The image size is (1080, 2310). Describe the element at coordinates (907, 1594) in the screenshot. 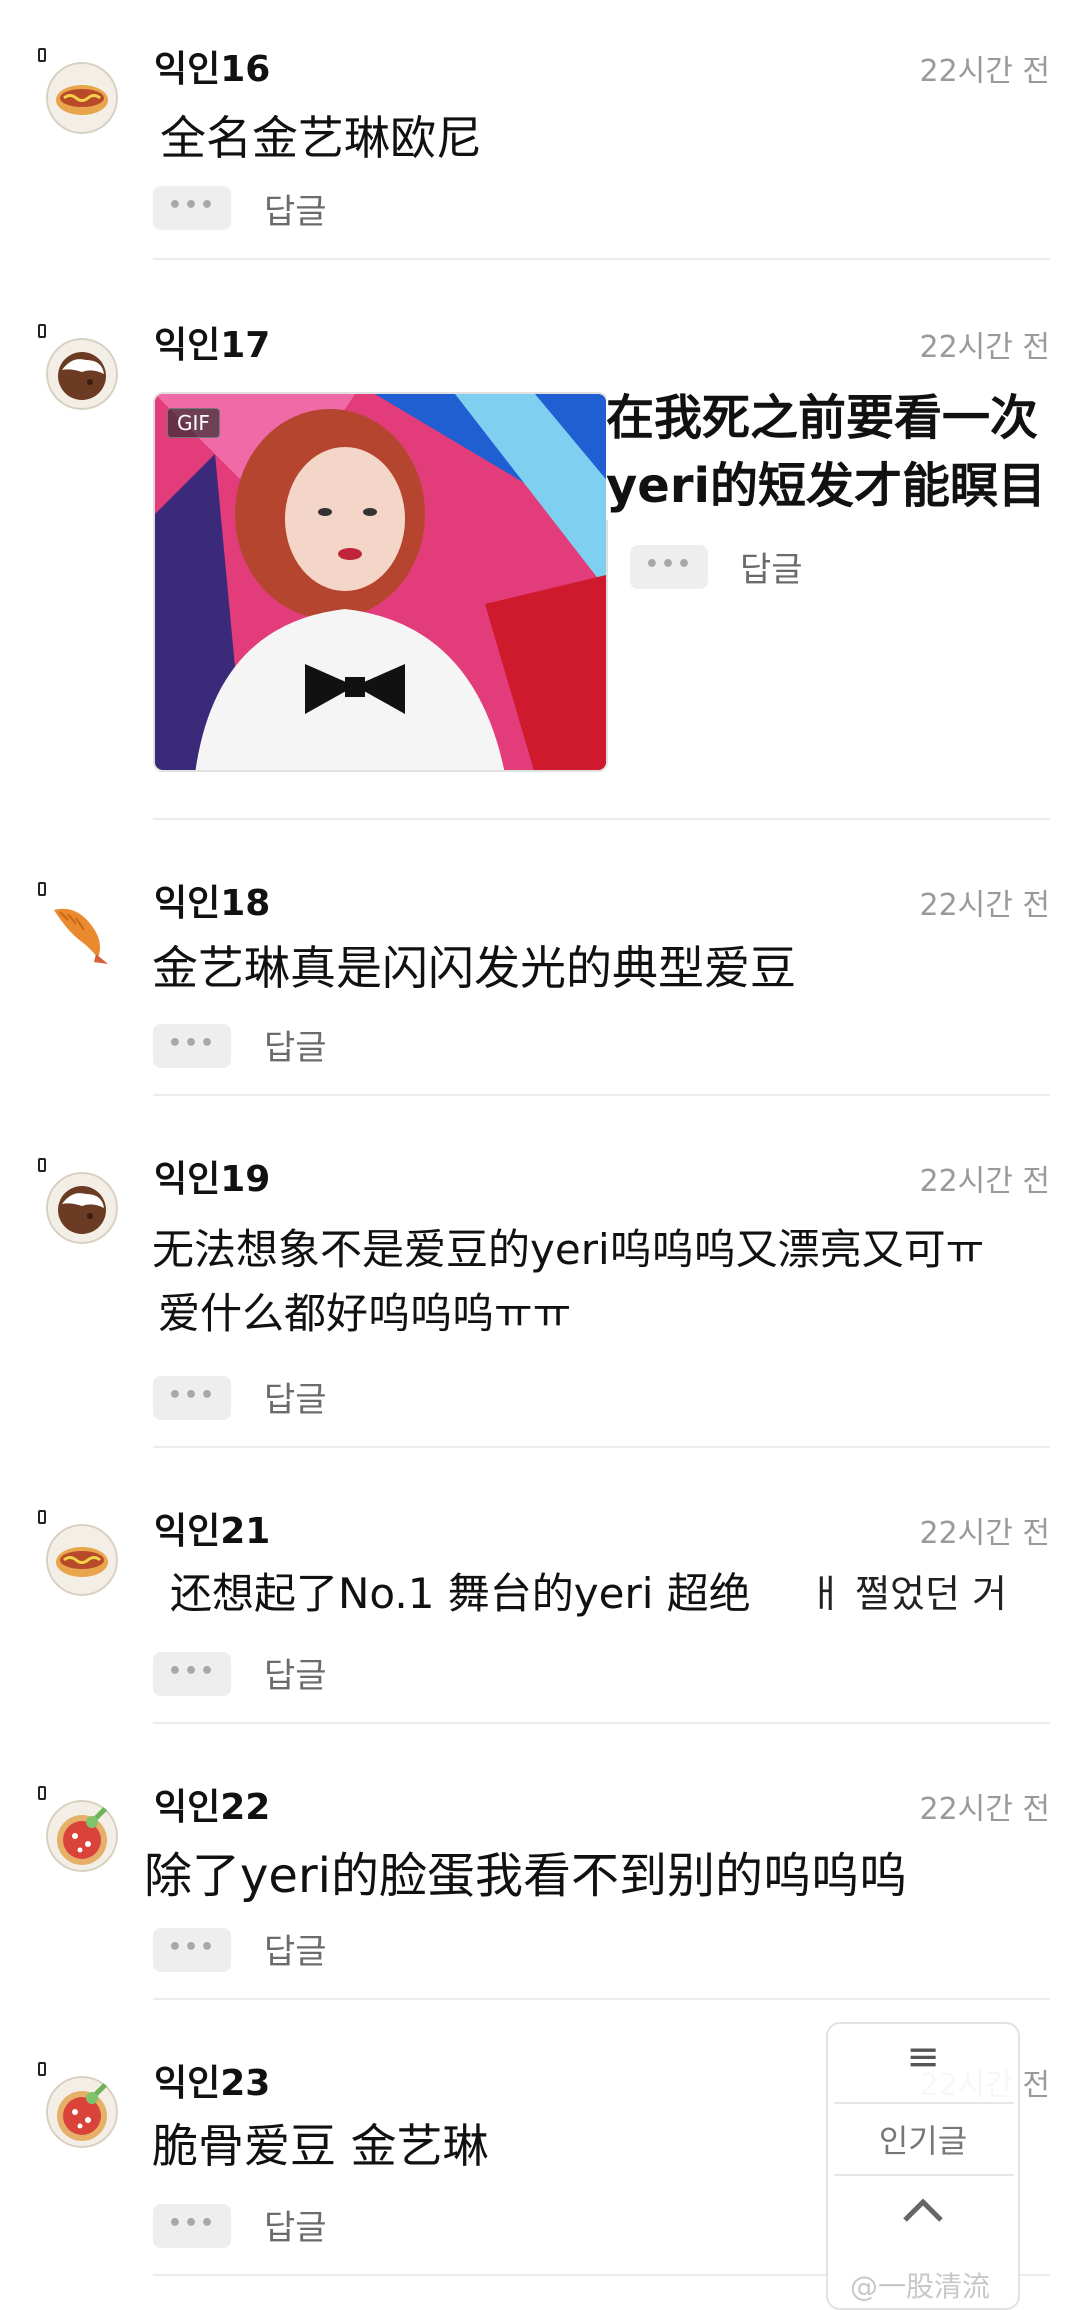

I see `comment-text-tail: ㅐ 쩔었던 거` at that location.